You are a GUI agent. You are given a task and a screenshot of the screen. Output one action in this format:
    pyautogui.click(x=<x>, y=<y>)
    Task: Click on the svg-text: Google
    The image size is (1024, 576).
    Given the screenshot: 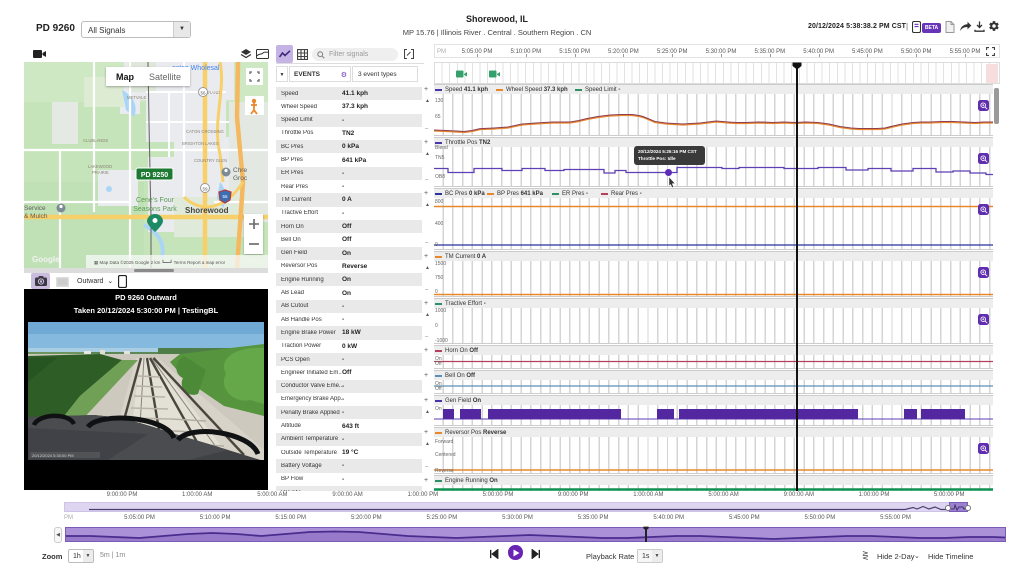 What is the action you would take?
    pyautogui.click(x=46, y=259)
    